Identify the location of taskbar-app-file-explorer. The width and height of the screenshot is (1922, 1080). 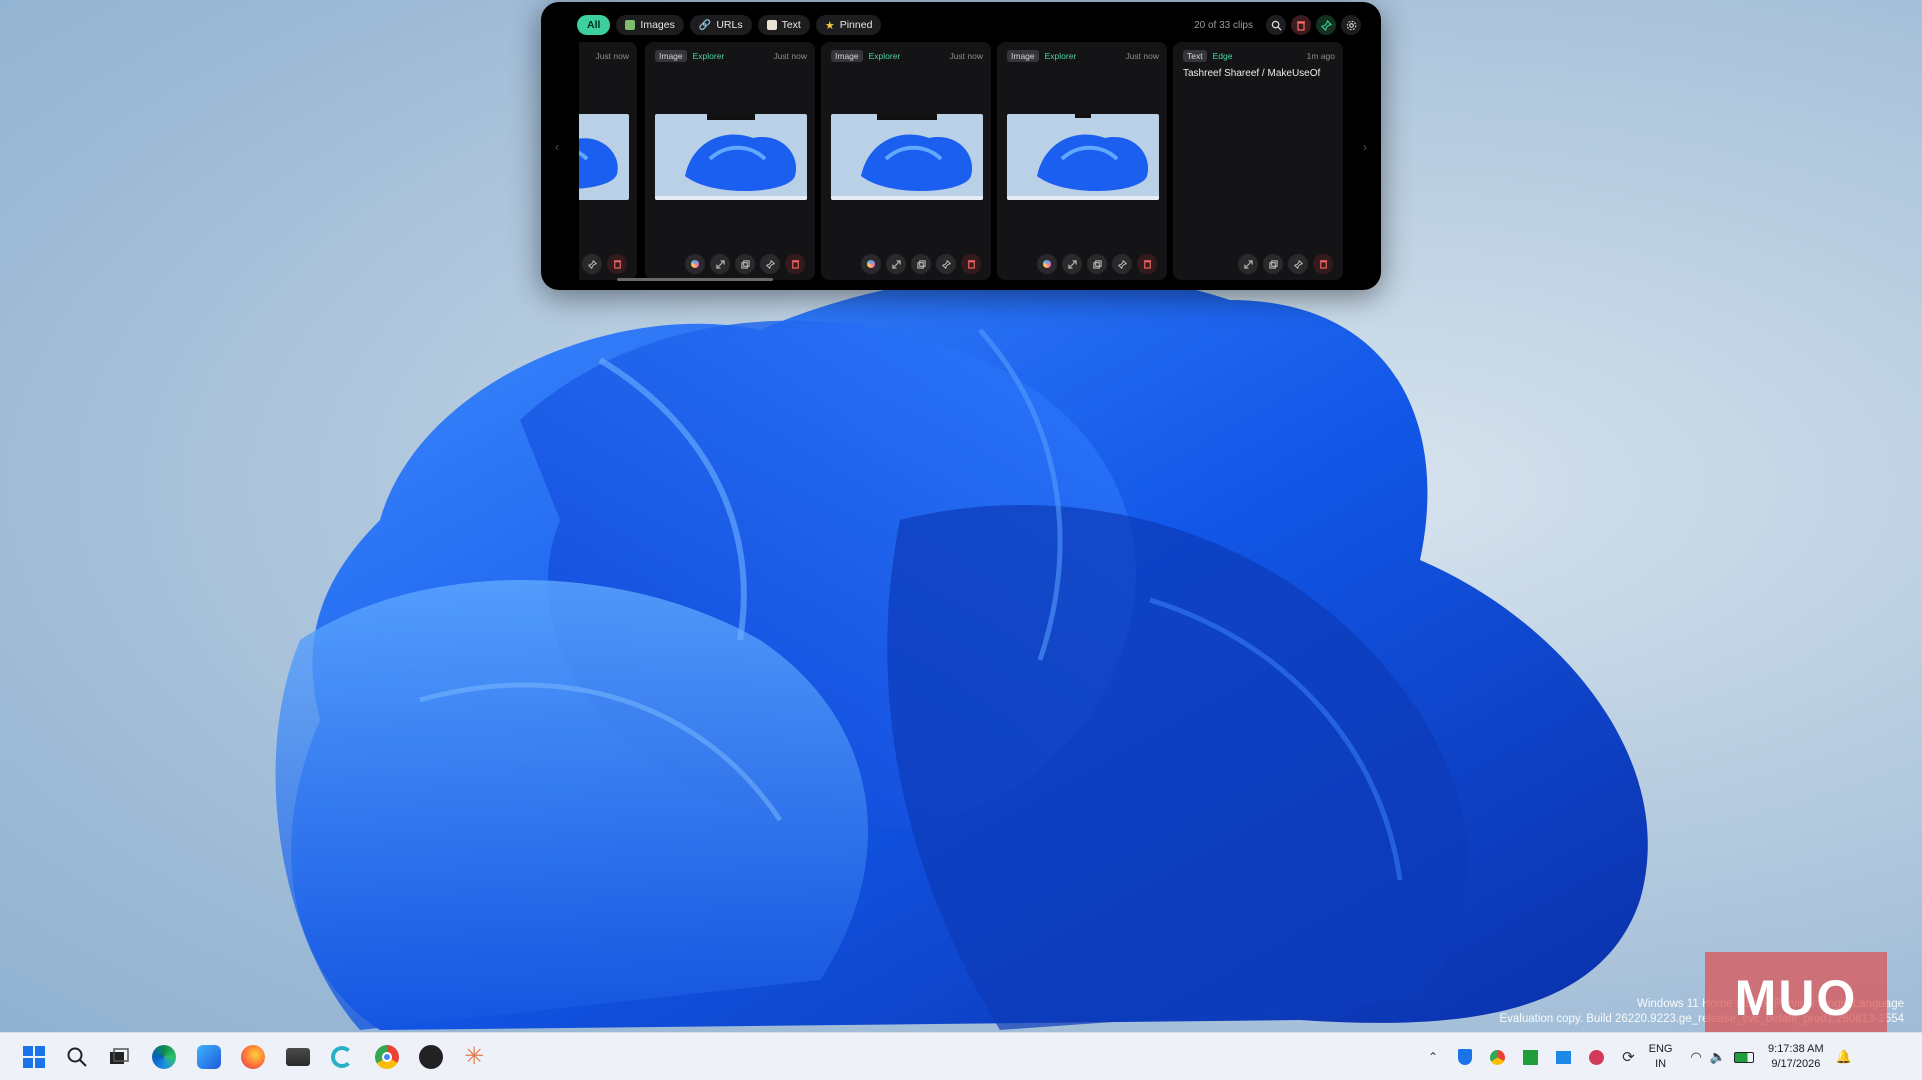
(298, 1057).